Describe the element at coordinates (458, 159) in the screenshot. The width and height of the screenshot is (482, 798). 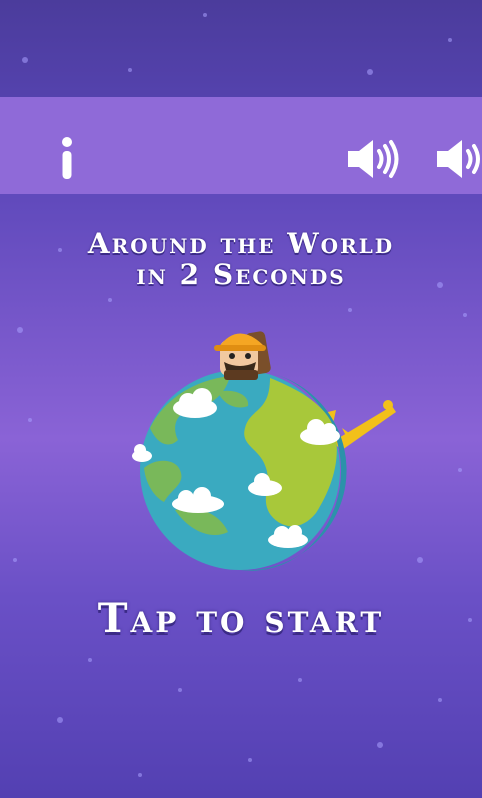
I see `music-toggle-icon` at that location.